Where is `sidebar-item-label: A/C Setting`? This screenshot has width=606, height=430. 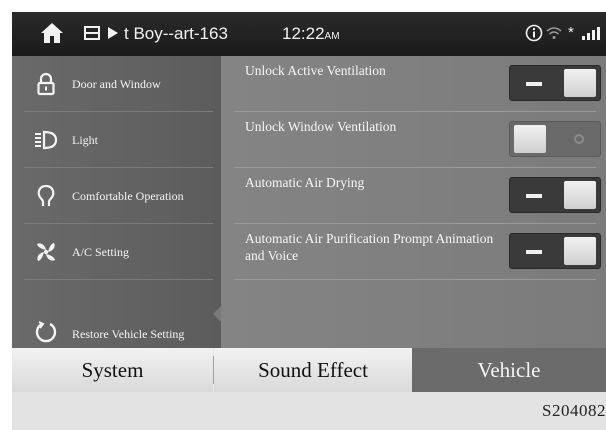 sidebar-item-label: A/C Setting is located at coordinates (101, 252).